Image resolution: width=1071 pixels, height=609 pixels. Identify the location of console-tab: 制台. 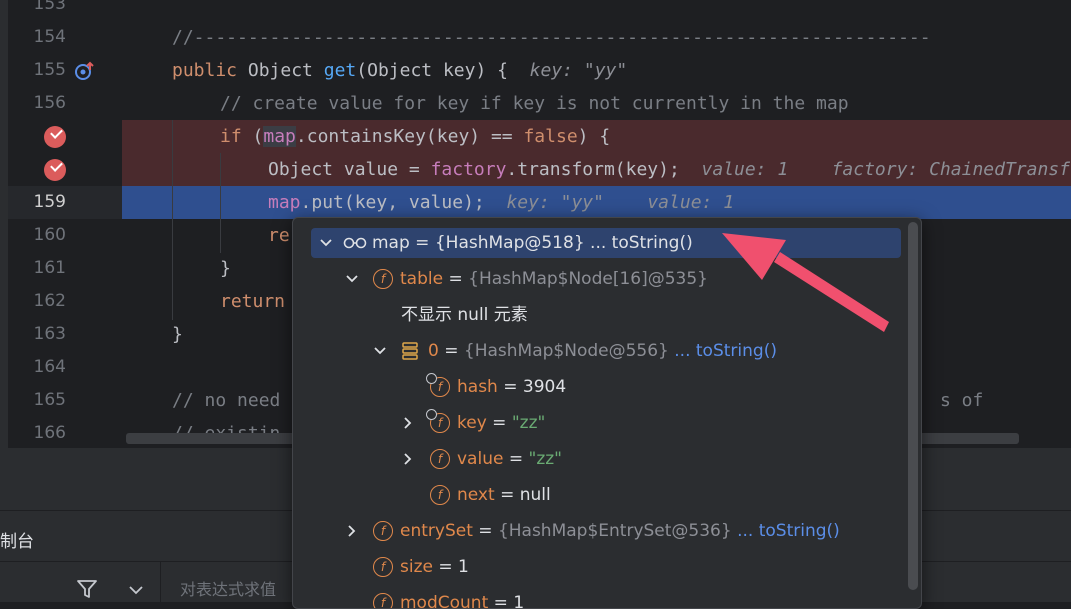
(17, 539).